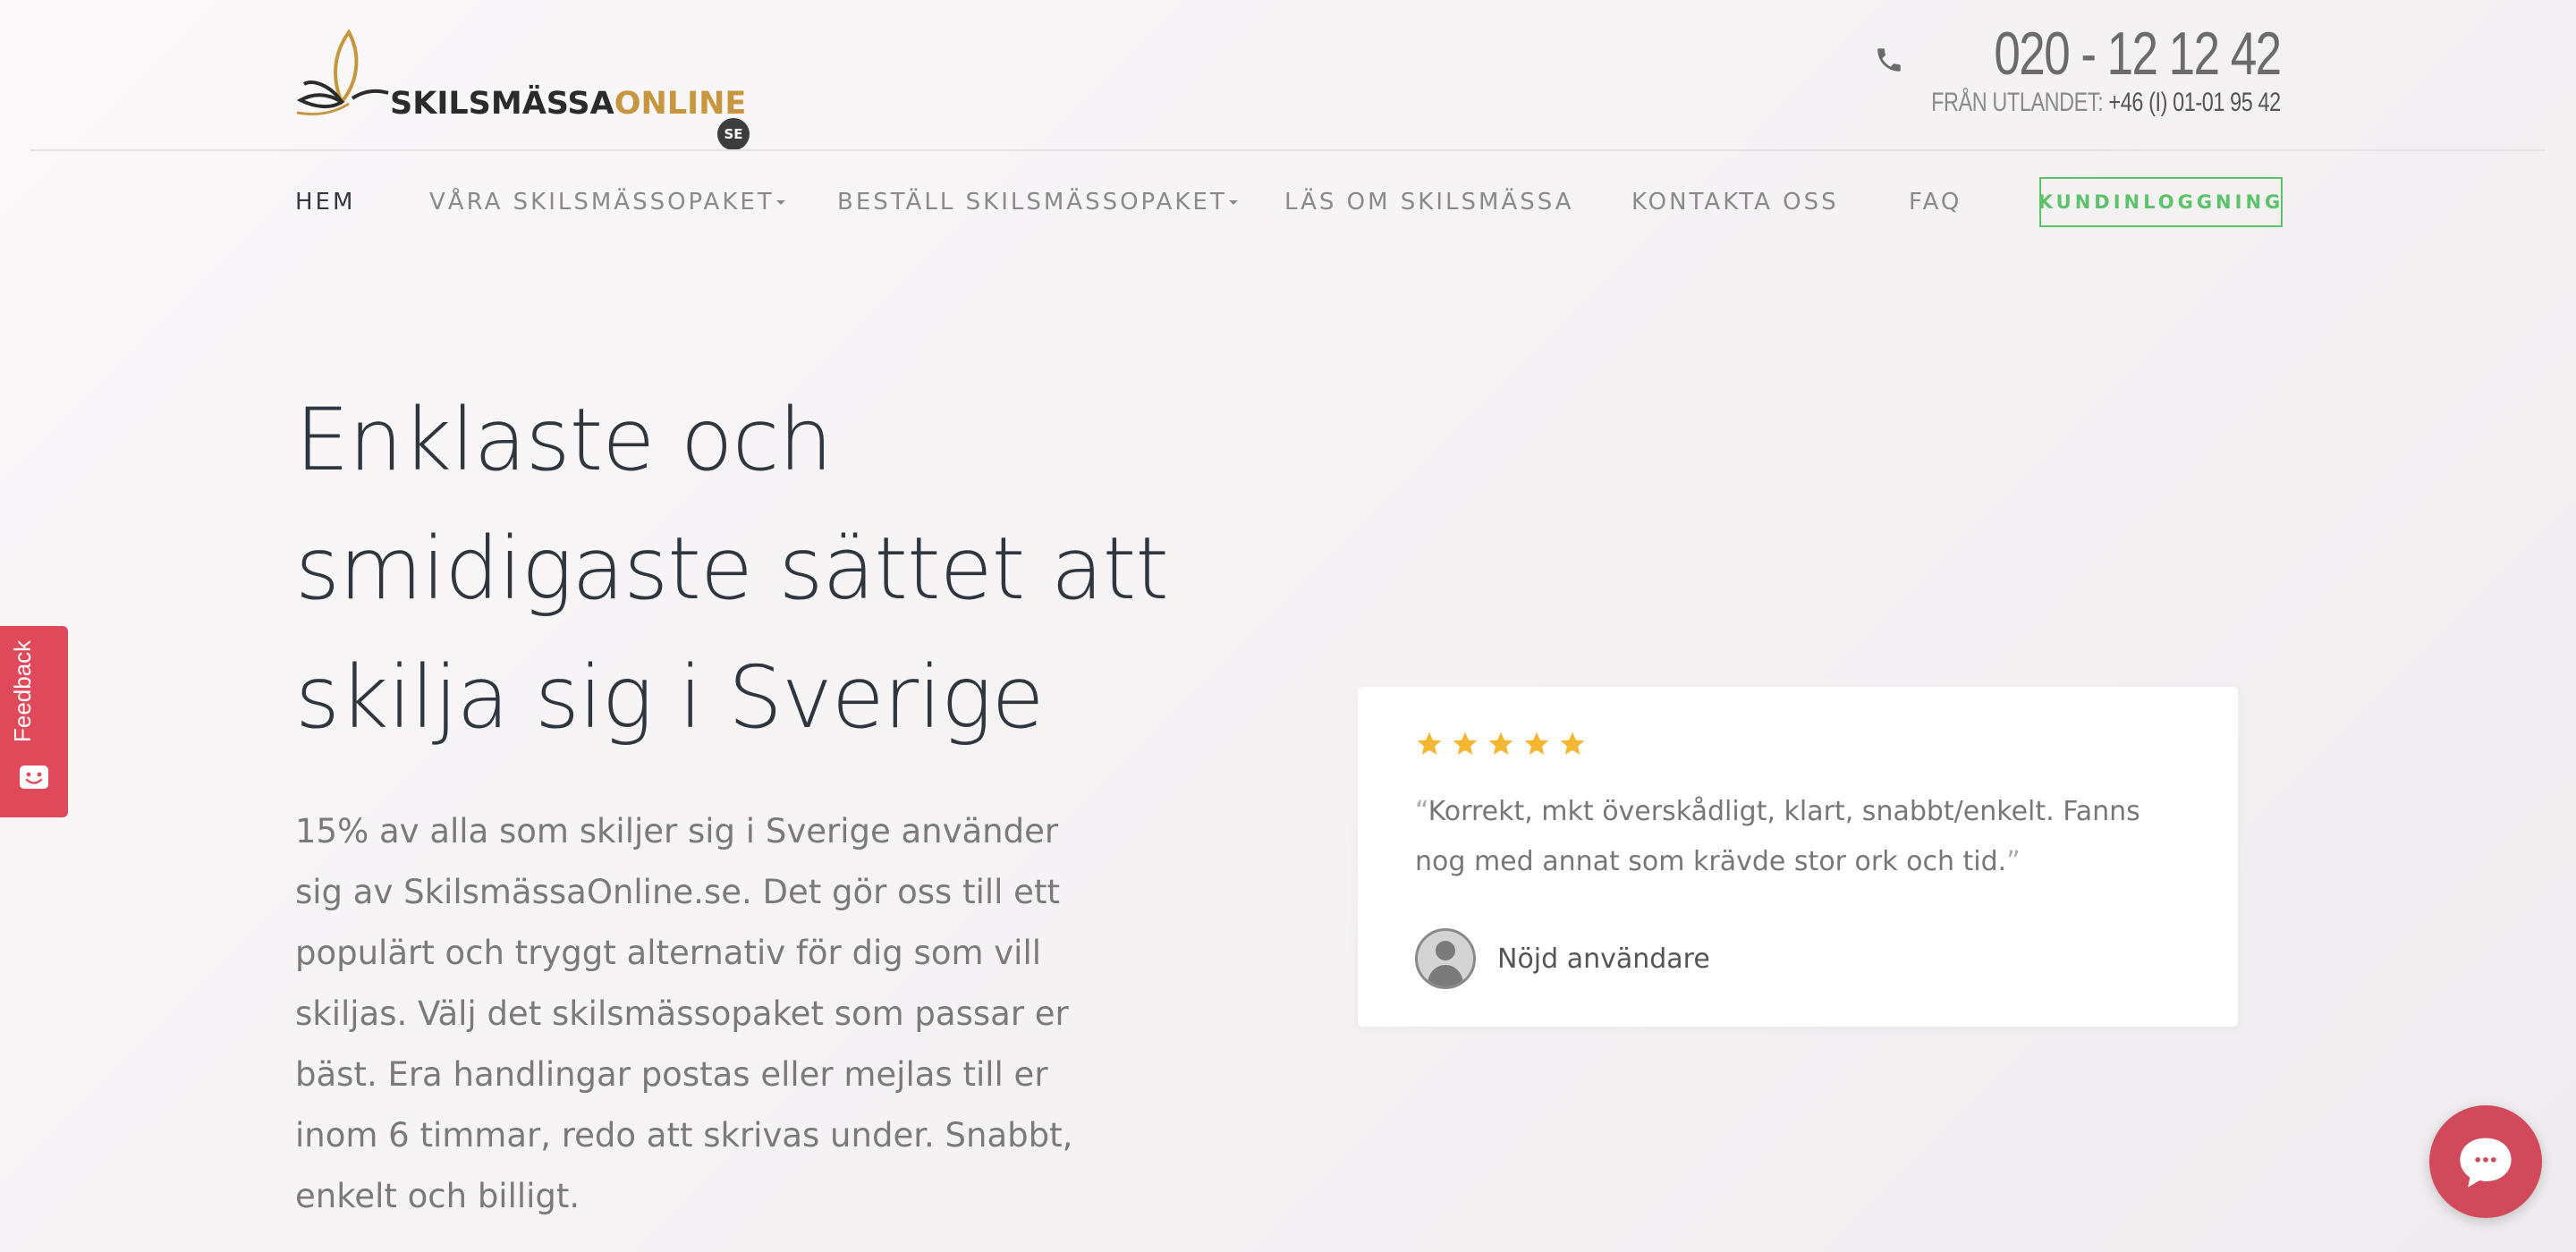 This screenshot has height=1252, width=2576. Describe the element at coordinates (733, 134) in the screenshot. I see `country-badge: SE` at that location.